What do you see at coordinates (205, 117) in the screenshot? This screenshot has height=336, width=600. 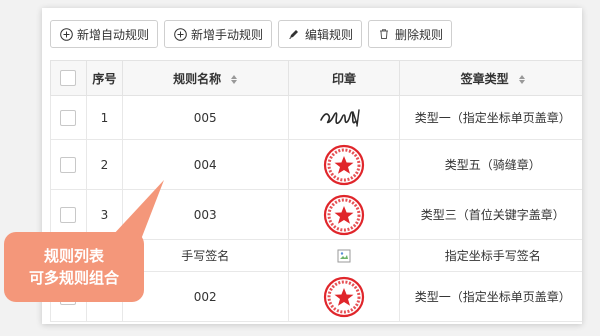 I see `row-rule-name: 005` at bounding box center [205, 117].